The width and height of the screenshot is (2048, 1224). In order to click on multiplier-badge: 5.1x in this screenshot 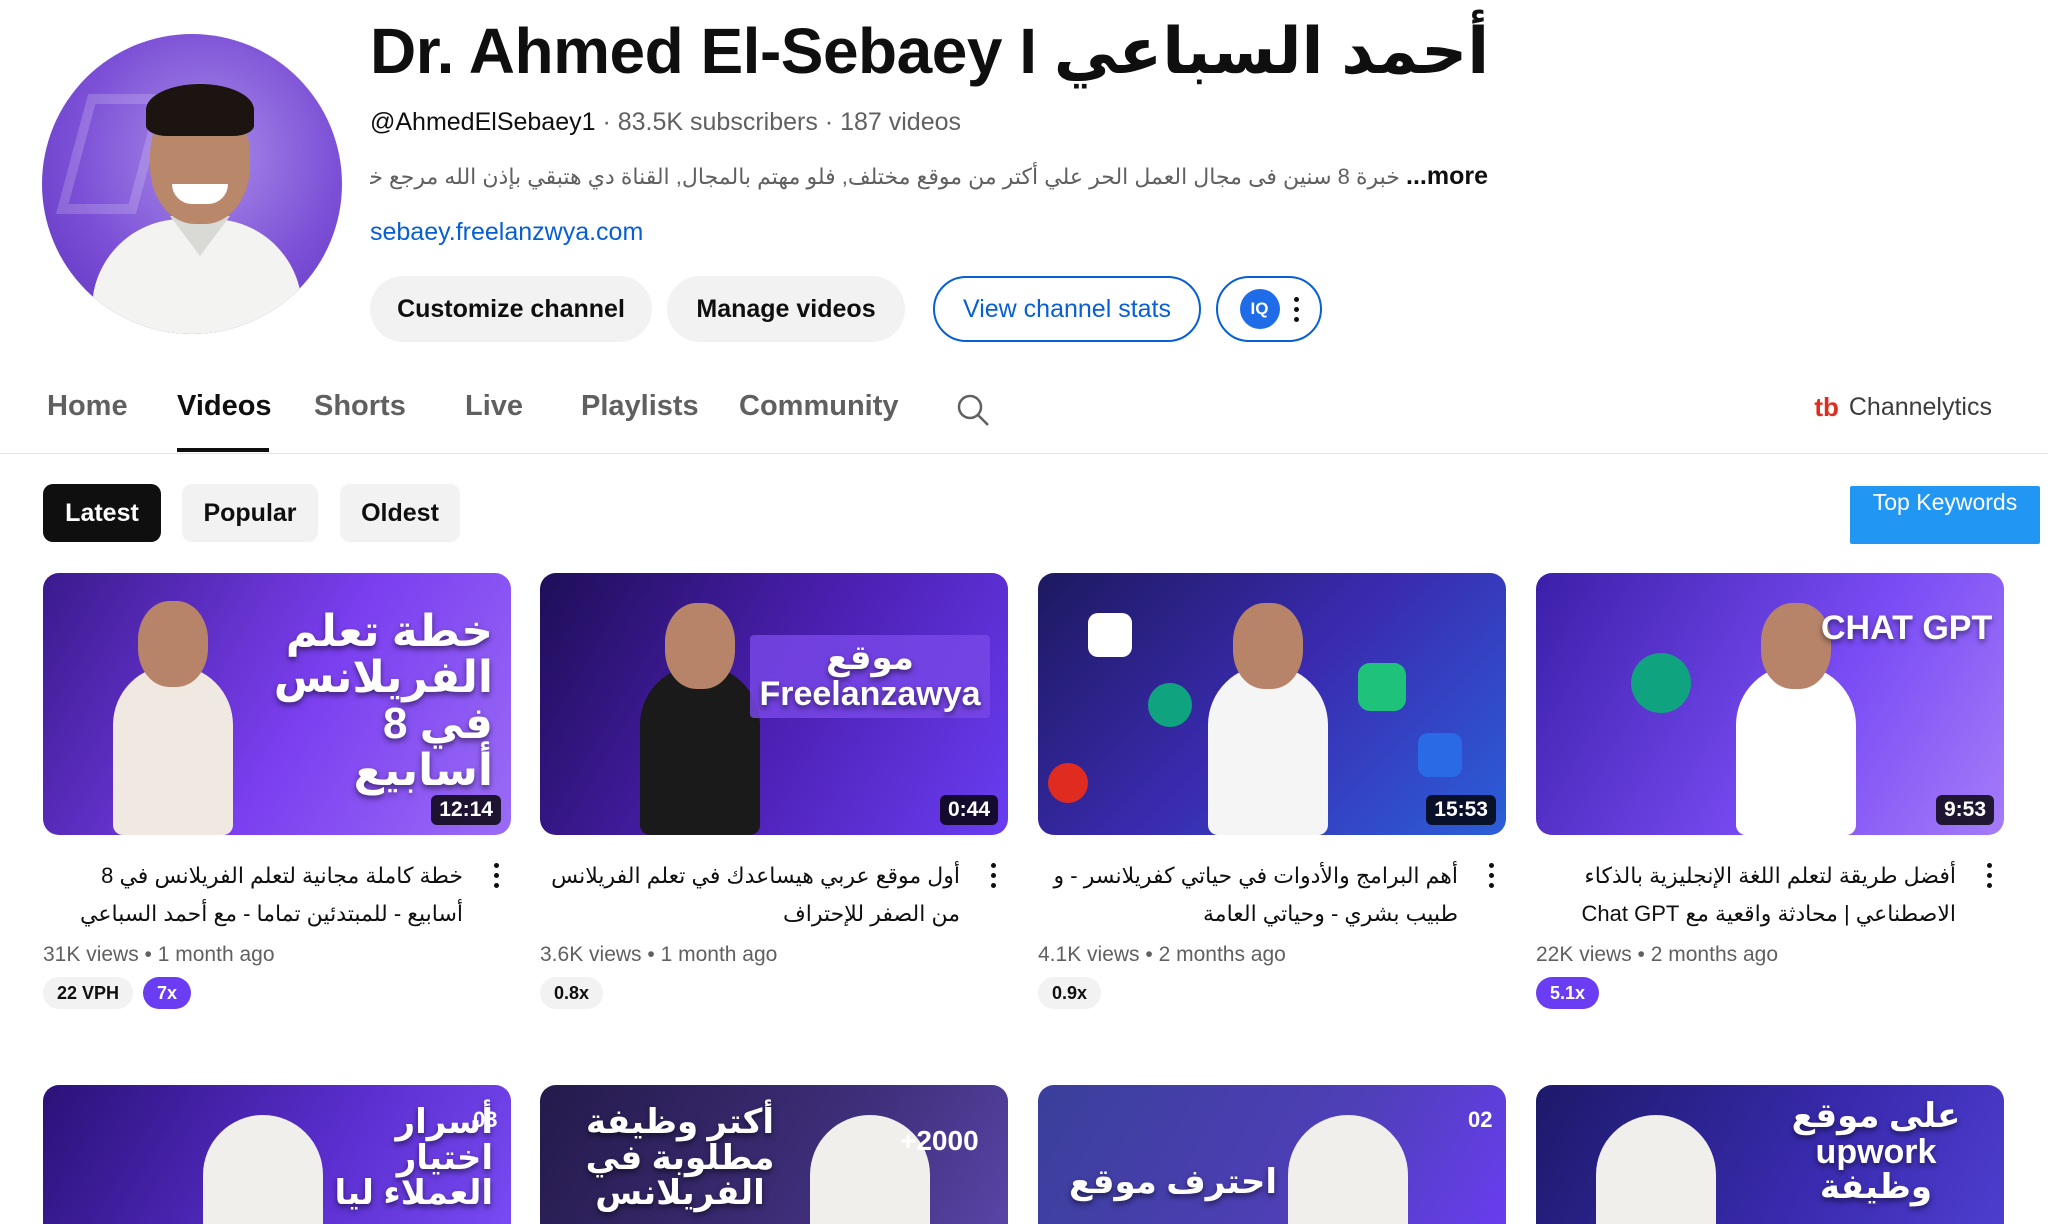, I will do `click(1568, 993)`.